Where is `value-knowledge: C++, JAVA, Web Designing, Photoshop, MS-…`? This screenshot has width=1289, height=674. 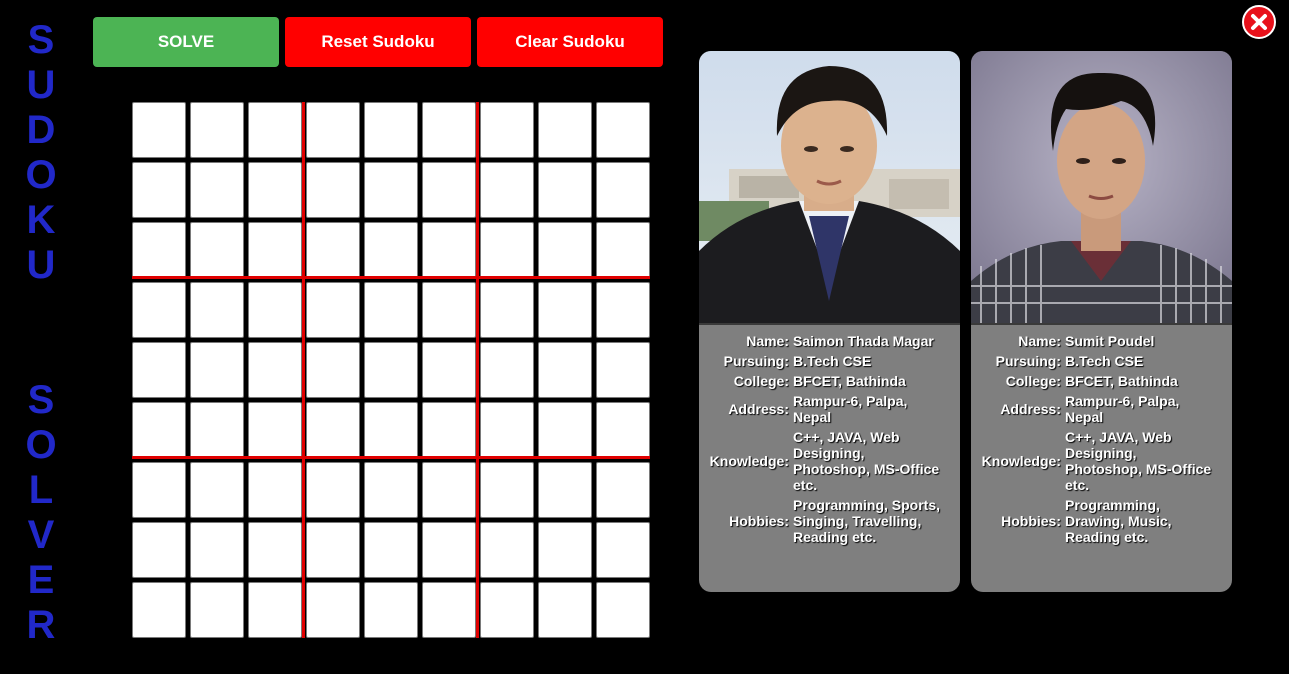
value-knowledge: C++, JAVA, Web Designing, Photoshop, MS-… is located at coordinates (1138, 461).